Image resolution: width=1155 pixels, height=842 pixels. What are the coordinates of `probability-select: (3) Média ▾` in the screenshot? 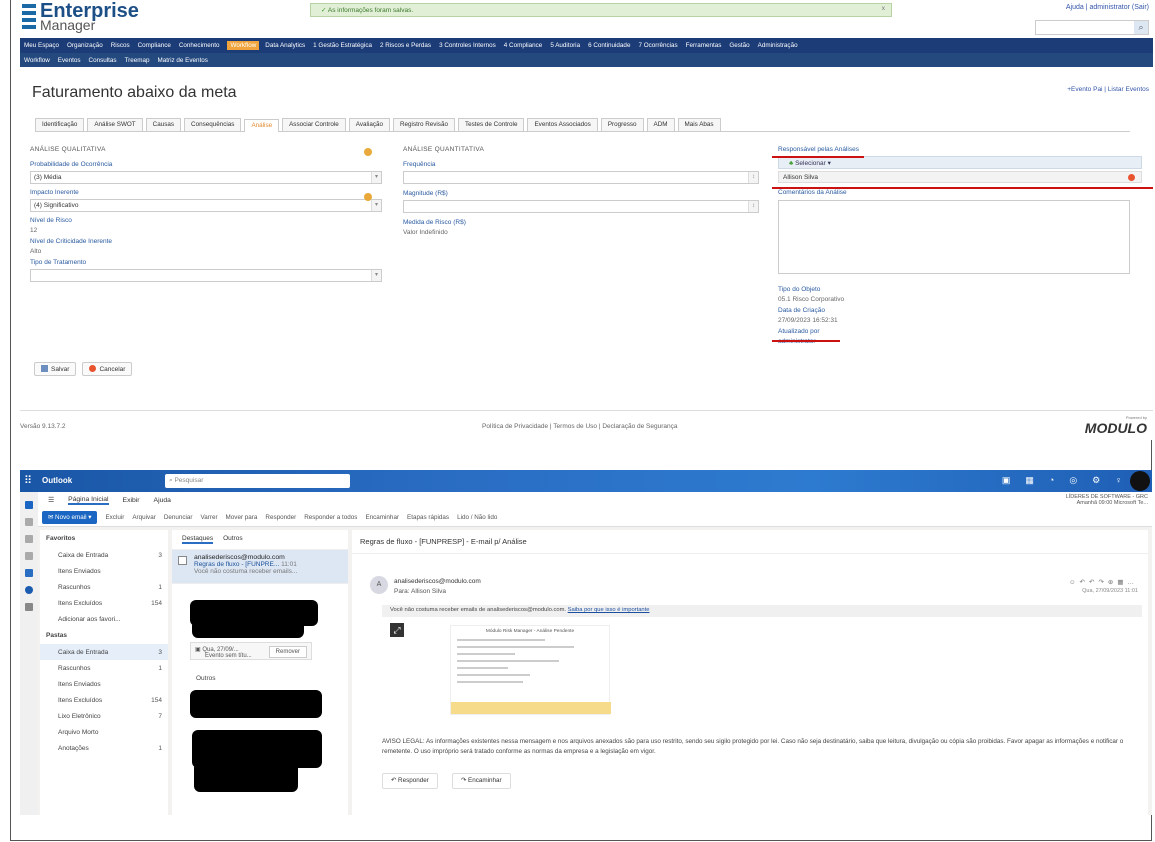 It's located at (206, 177).